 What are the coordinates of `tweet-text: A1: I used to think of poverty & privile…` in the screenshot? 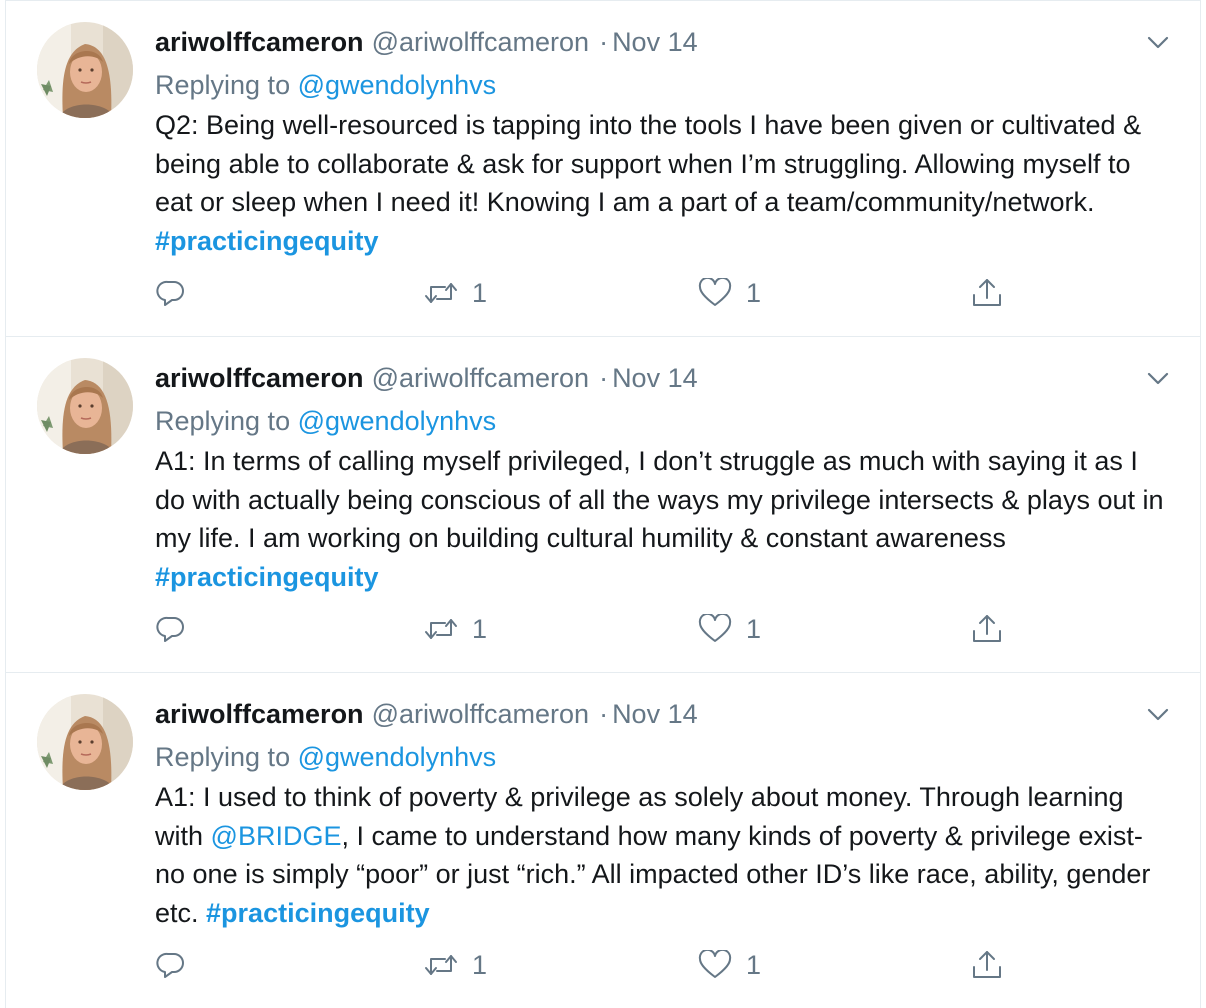 It's located at (665, 855).